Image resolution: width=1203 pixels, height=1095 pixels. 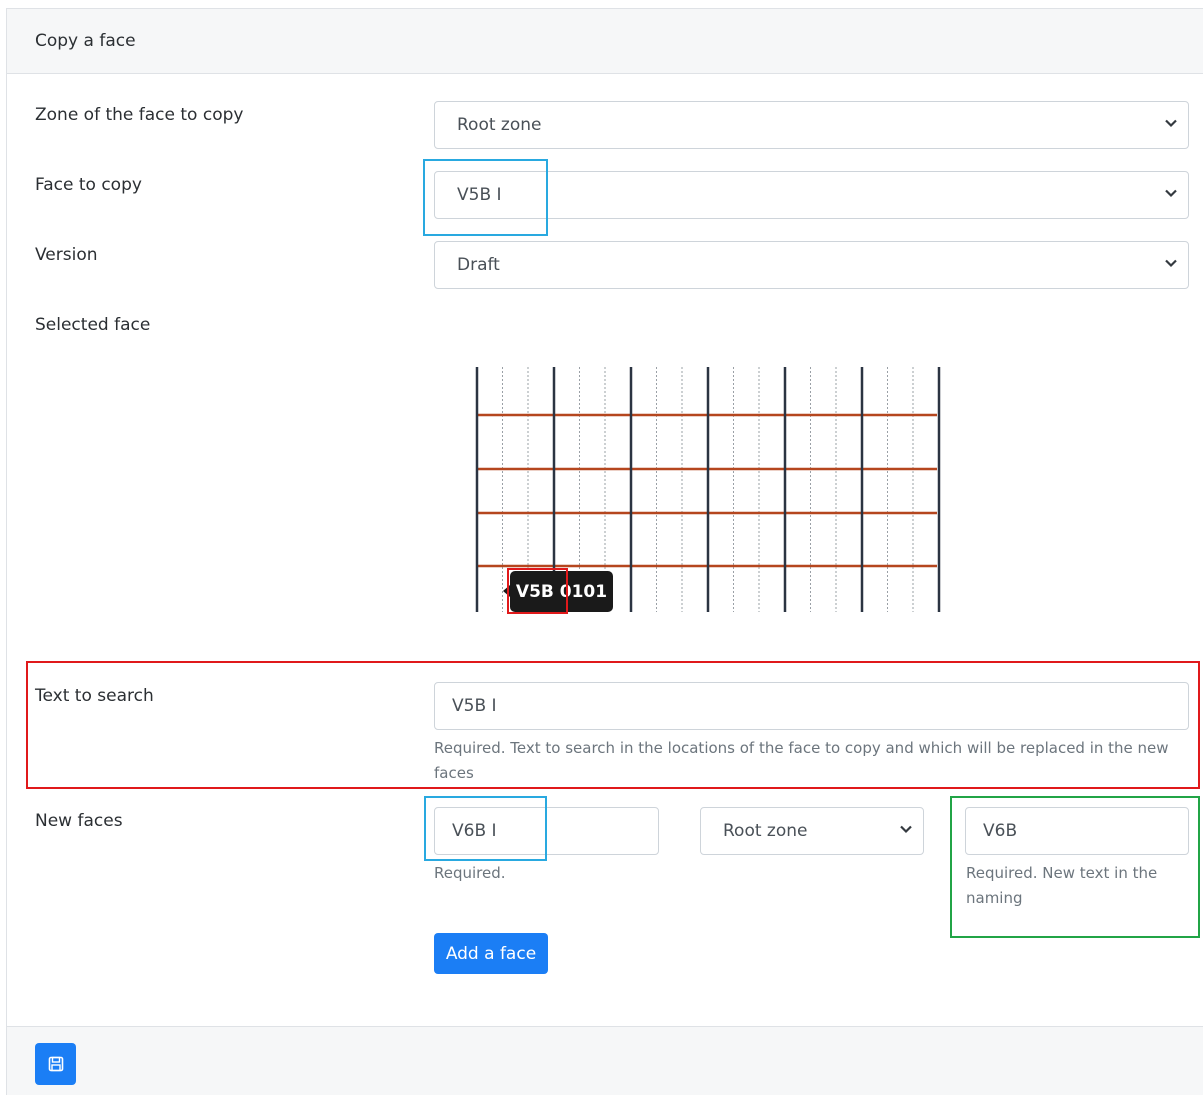 I want to click on floppy-disk-icon, so click(x=55, y=1064).